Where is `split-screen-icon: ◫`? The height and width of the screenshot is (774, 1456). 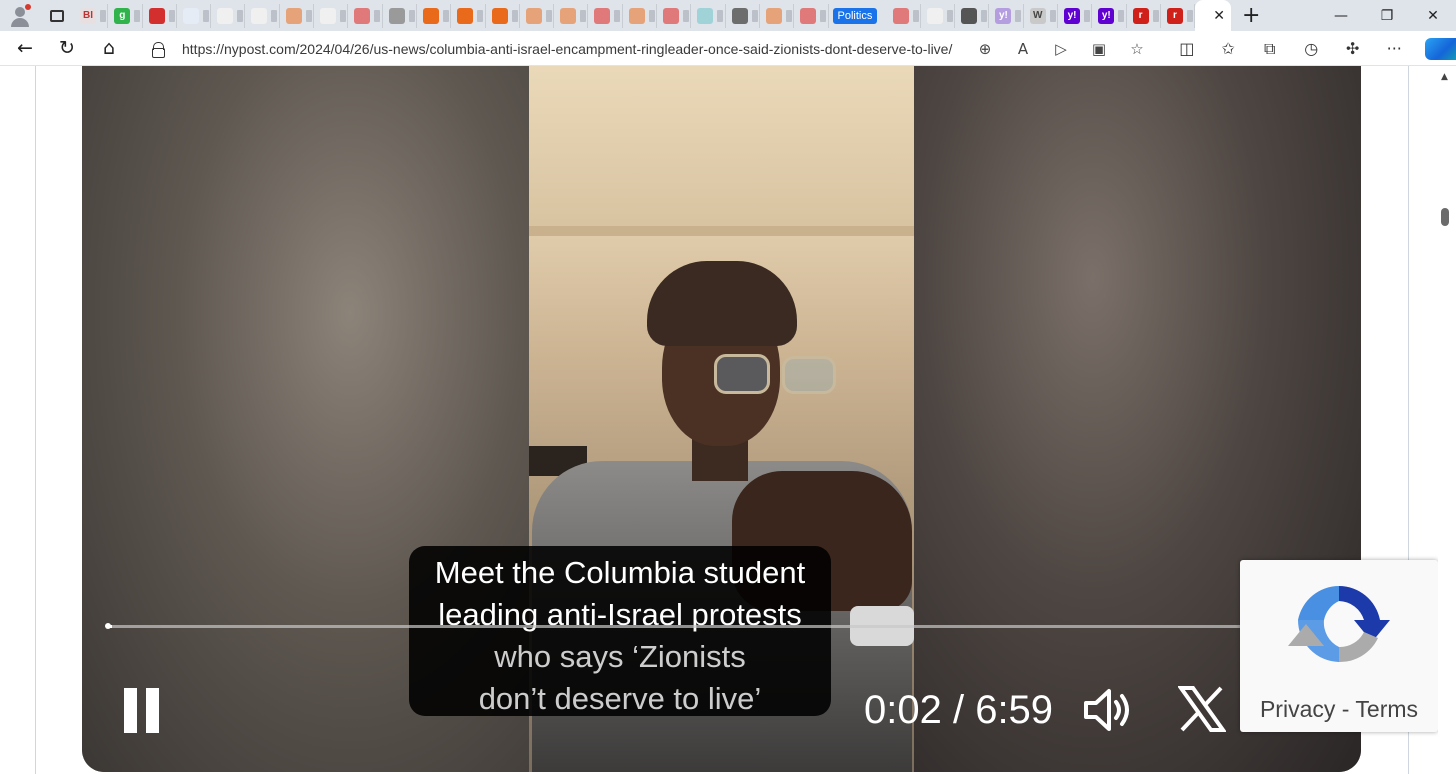
split-screen-icon: ◫ is located at coordinates (1187, 48).